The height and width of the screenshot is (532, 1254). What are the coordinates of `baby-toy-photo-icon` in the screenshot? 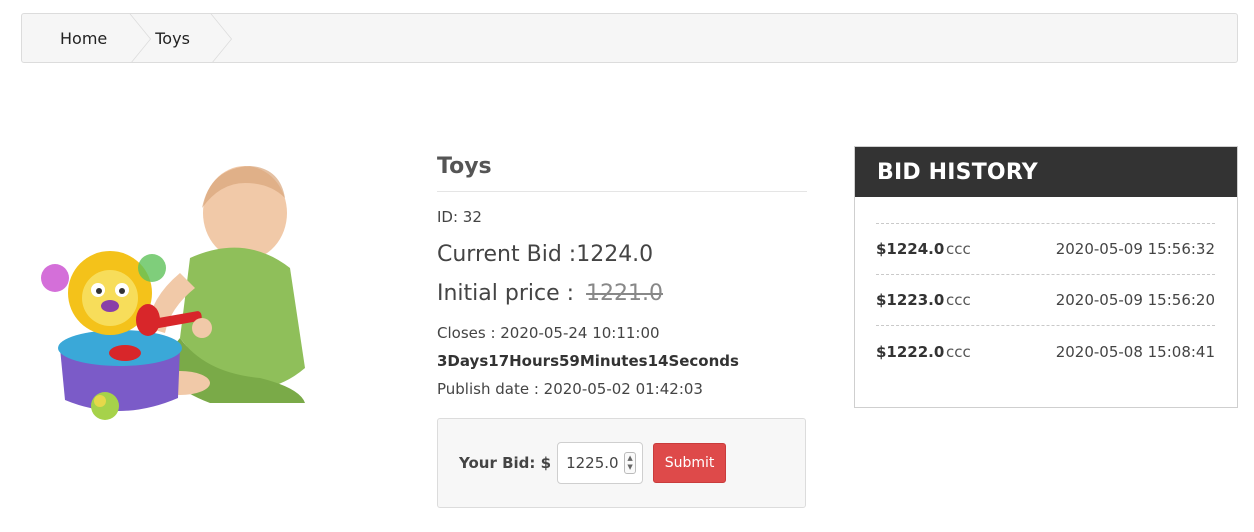 It's located at (173, 293).